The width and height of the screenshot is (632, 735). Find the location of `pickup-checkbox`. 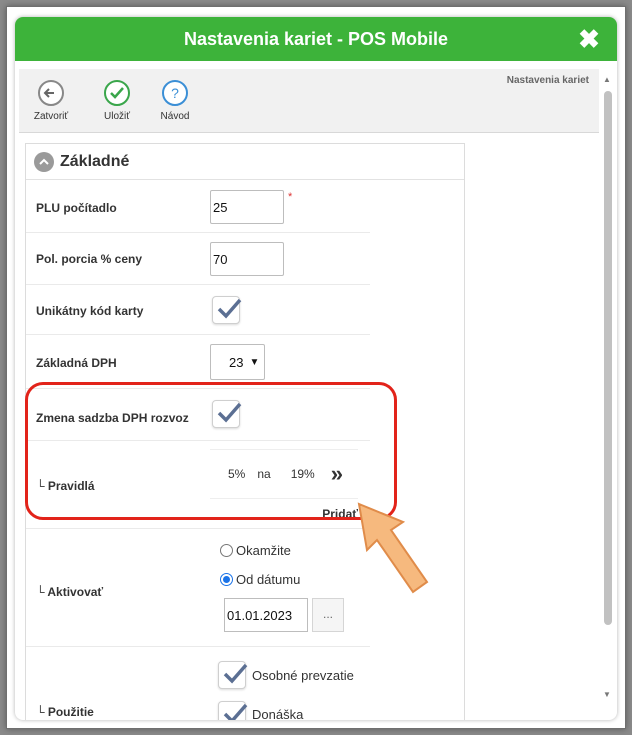

pickup-checkbox is located at coordinates (233, 675).